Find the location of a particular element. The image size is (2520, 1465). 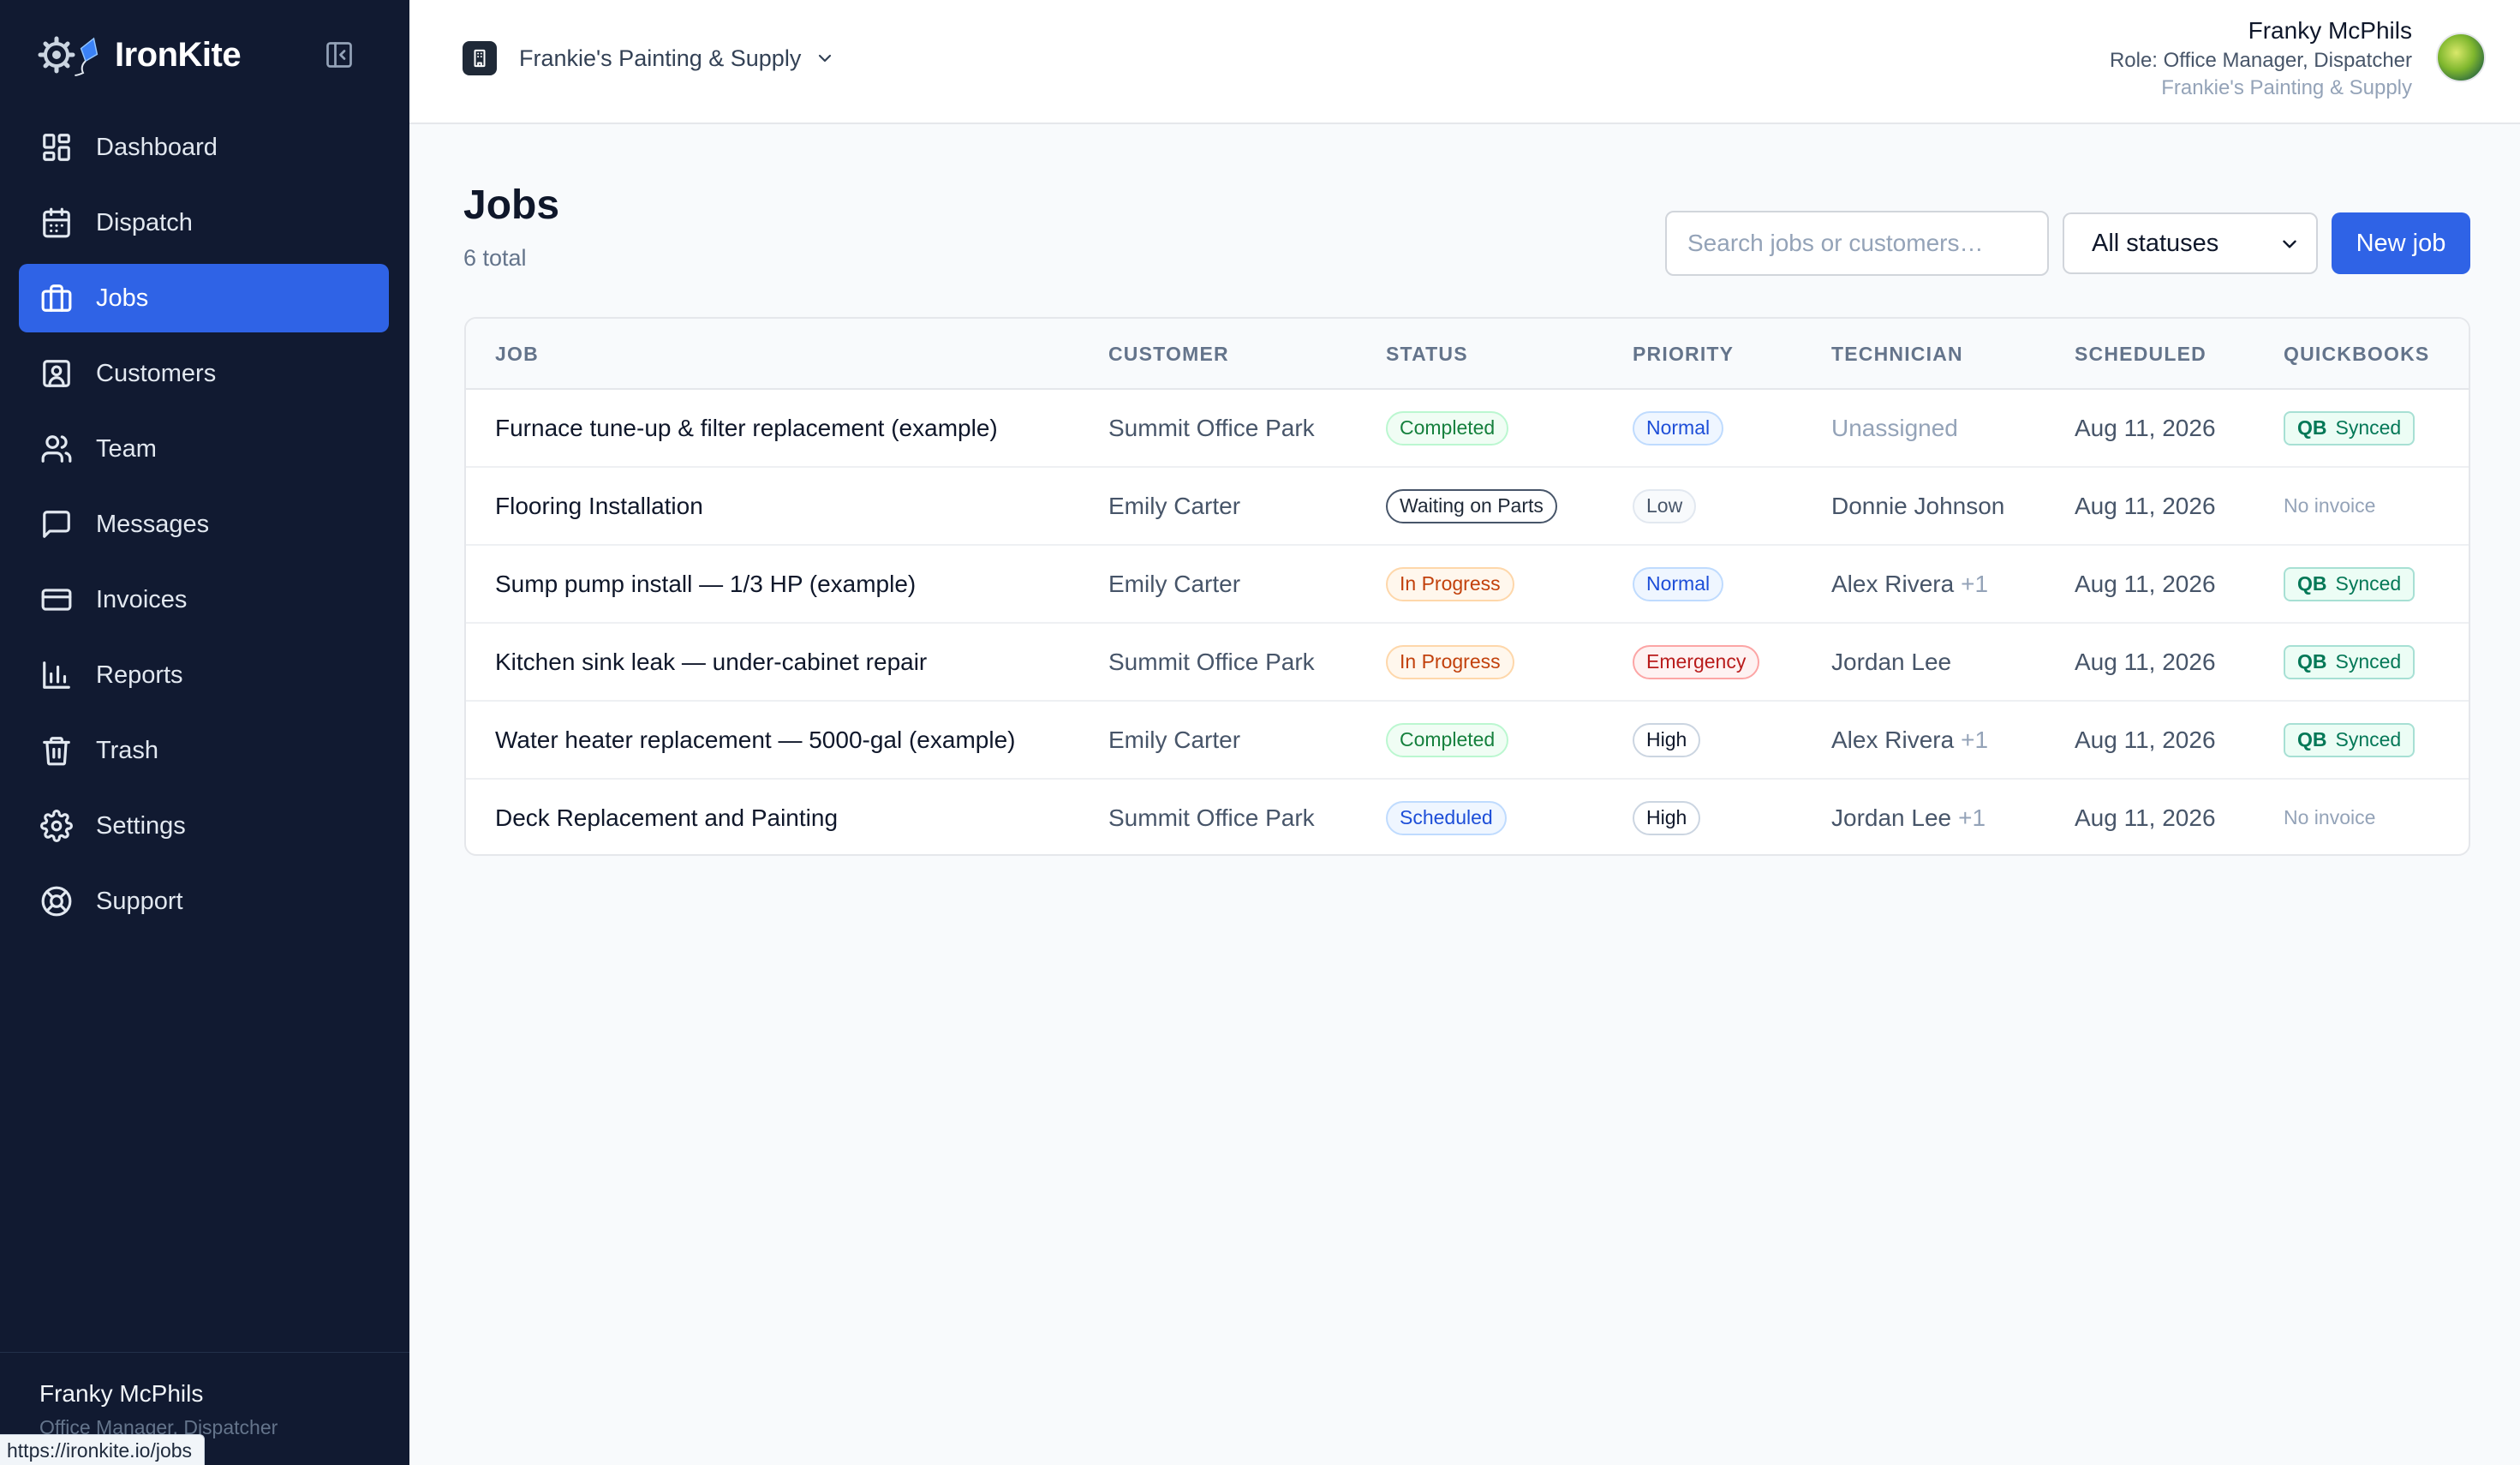

trash-icon is located at coordinates (57, 750).